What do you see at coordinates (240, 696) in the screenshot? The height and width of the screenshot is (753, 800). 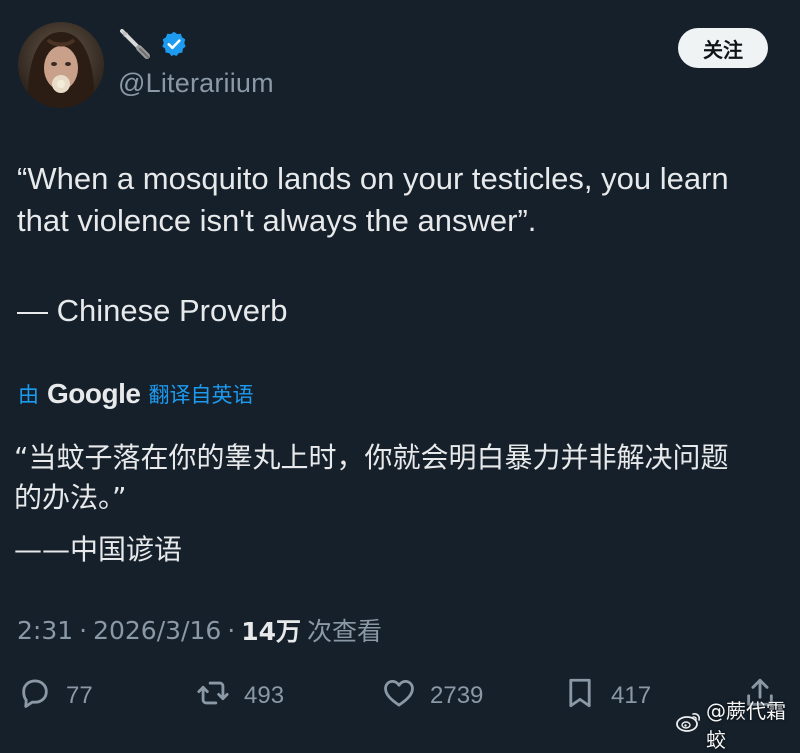 I see `repost-button: 493` at bounding box center [240, 696].